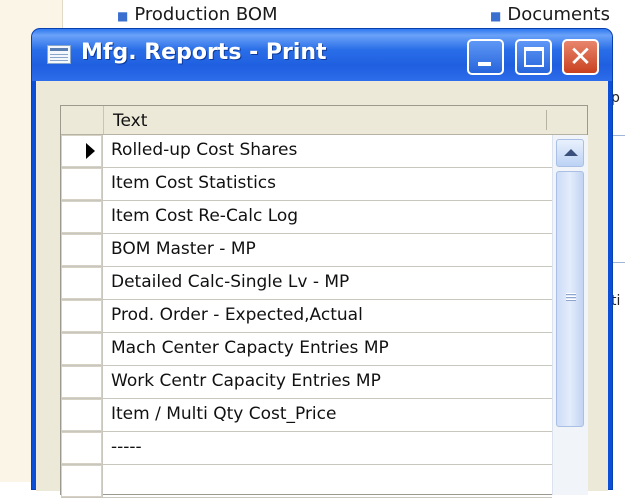 The image size is (625, 498). I want to click on bg-link-documents: ■ Documents, so click(550, 14).